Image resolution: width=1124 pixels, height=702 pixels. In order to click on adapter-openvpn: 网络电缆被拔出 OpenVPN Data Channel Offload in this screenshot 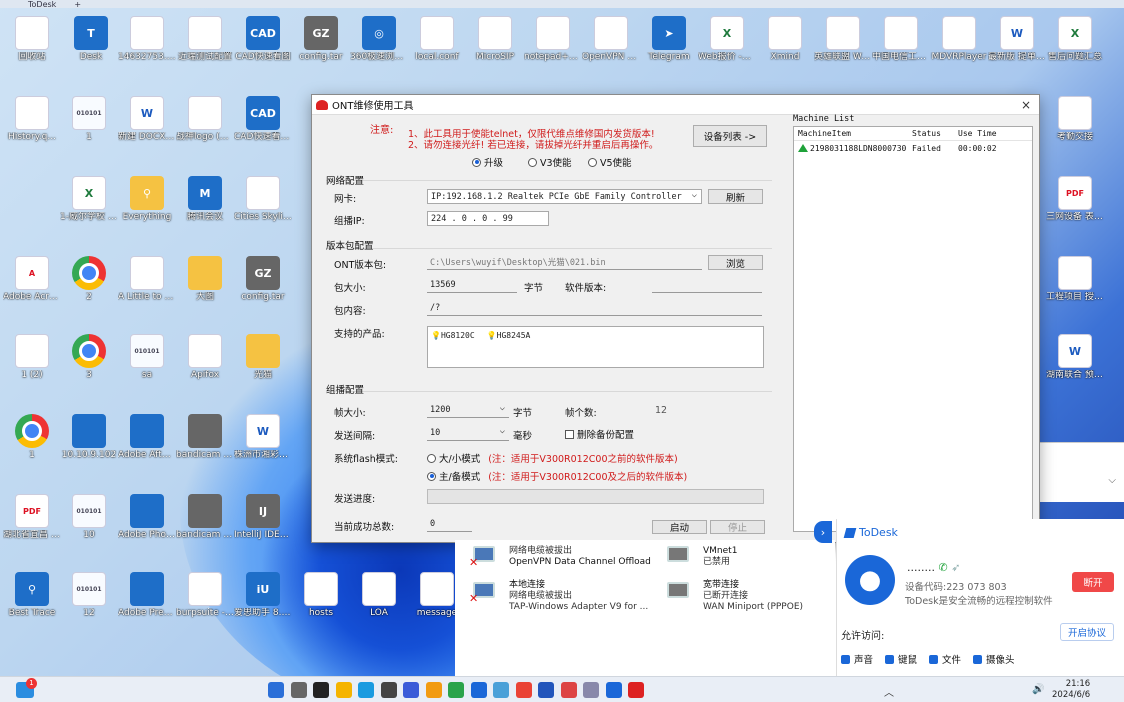, I will do `click(580, 557)`.